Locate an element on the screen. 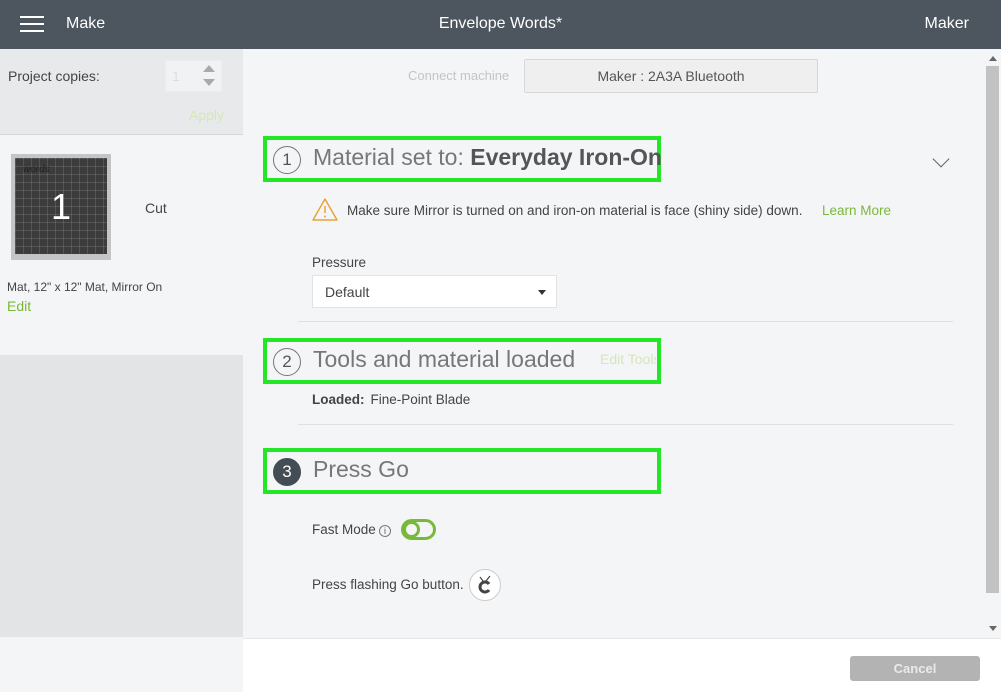  loaded-tools: Loaded: Fine-Point Blade is located at coordinates (391, 399).